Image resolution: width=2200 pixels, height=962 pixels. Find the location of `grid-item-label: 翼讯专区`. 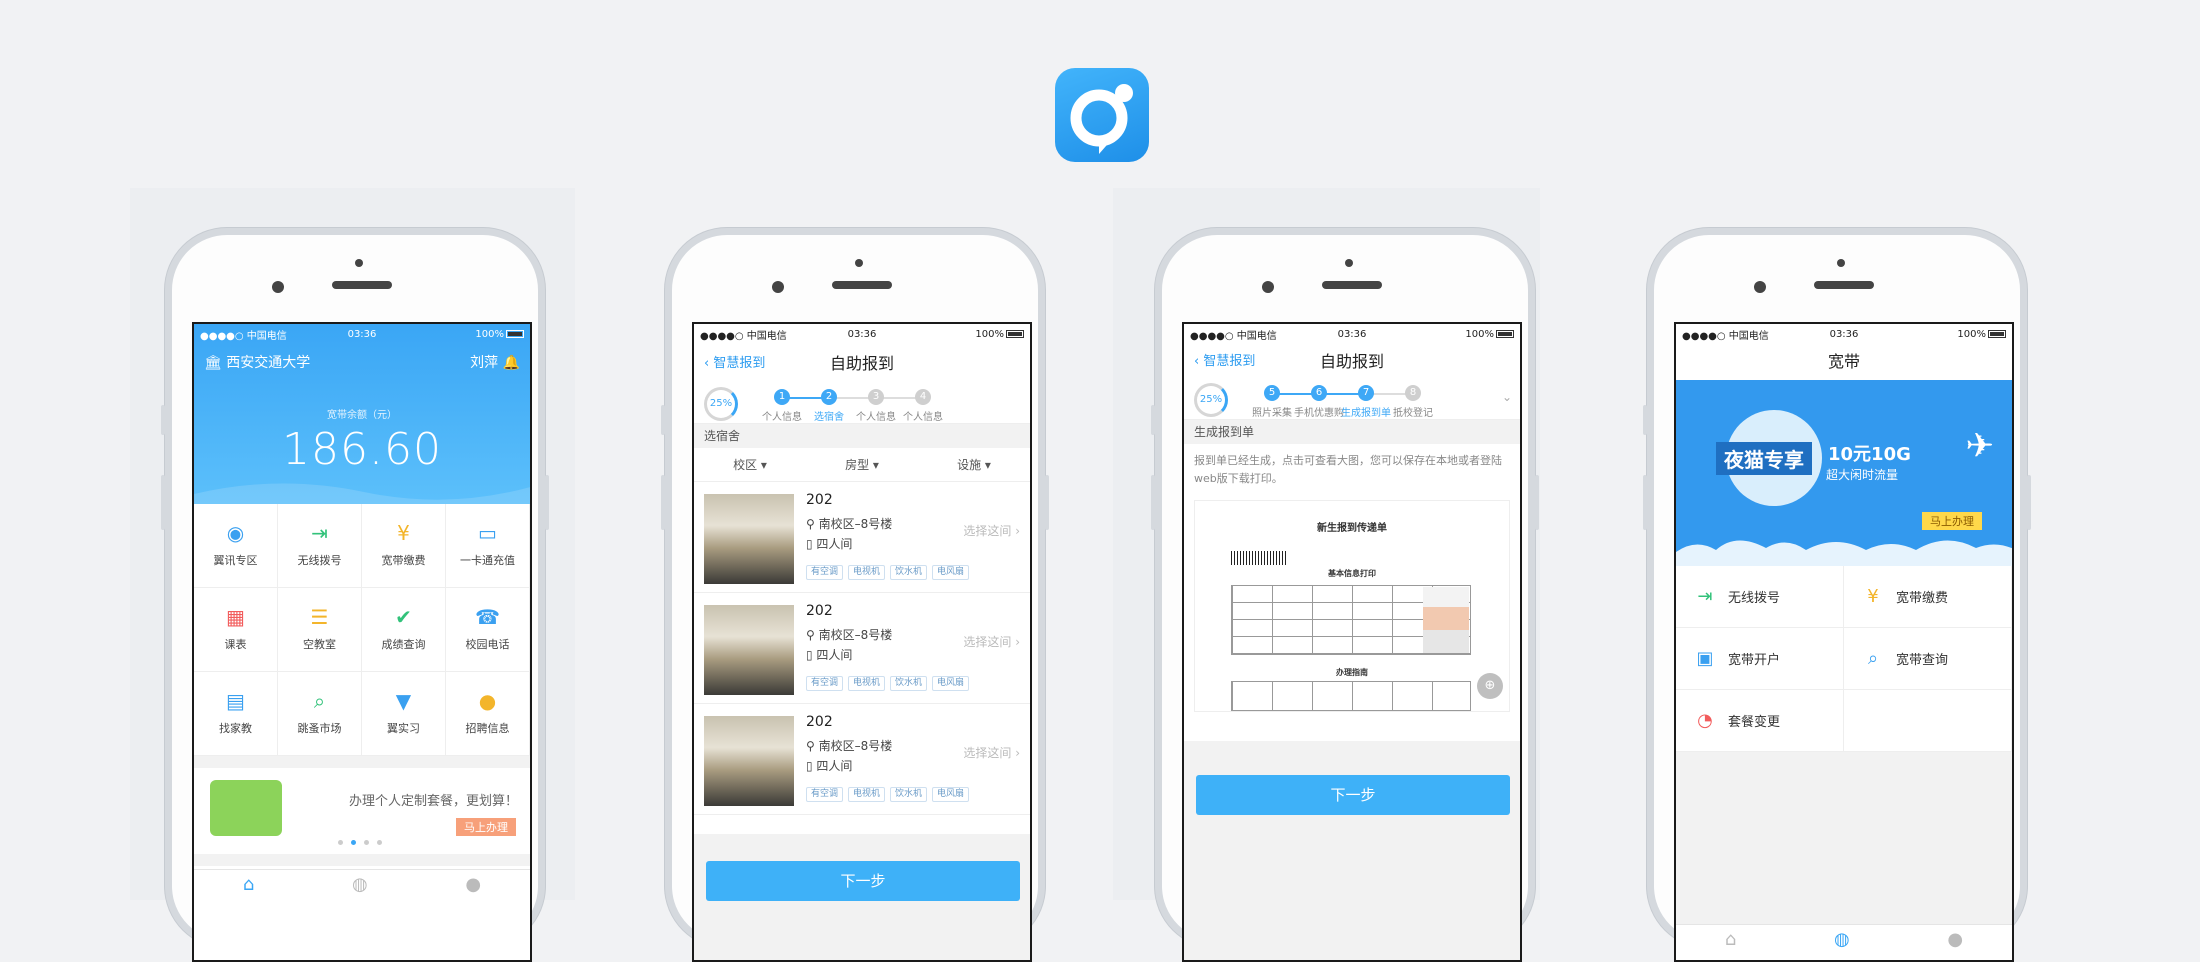

grid-item-label: 翼讯专区 is located at coordinates (235, 560).